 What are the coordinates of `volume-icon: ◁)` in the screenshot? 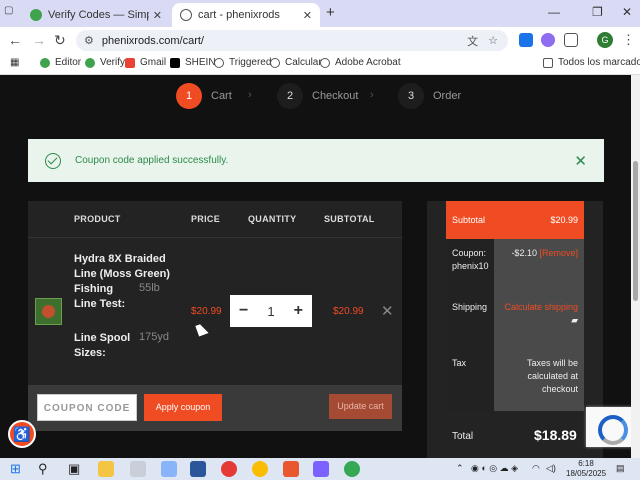 It's located at (551, 468).